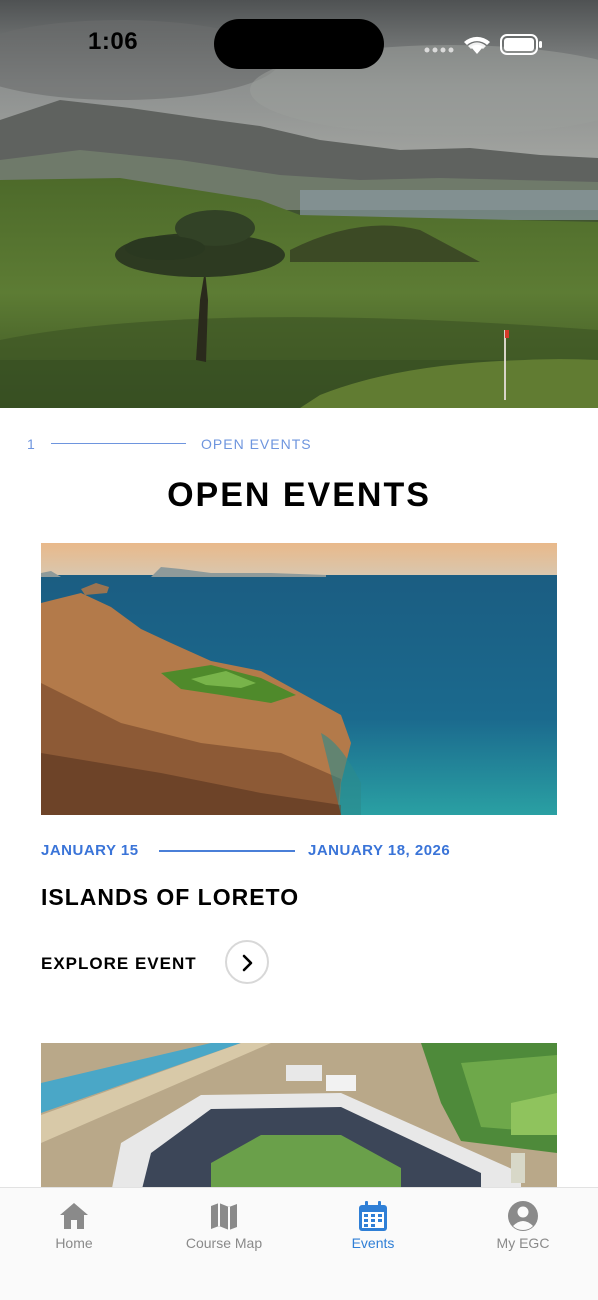 The height and width of the screenshot is (1300, 598). Describe the element at coordinates (256, 444) in the screenshot. I see `section-label: OPEN EVENTS` at that location.